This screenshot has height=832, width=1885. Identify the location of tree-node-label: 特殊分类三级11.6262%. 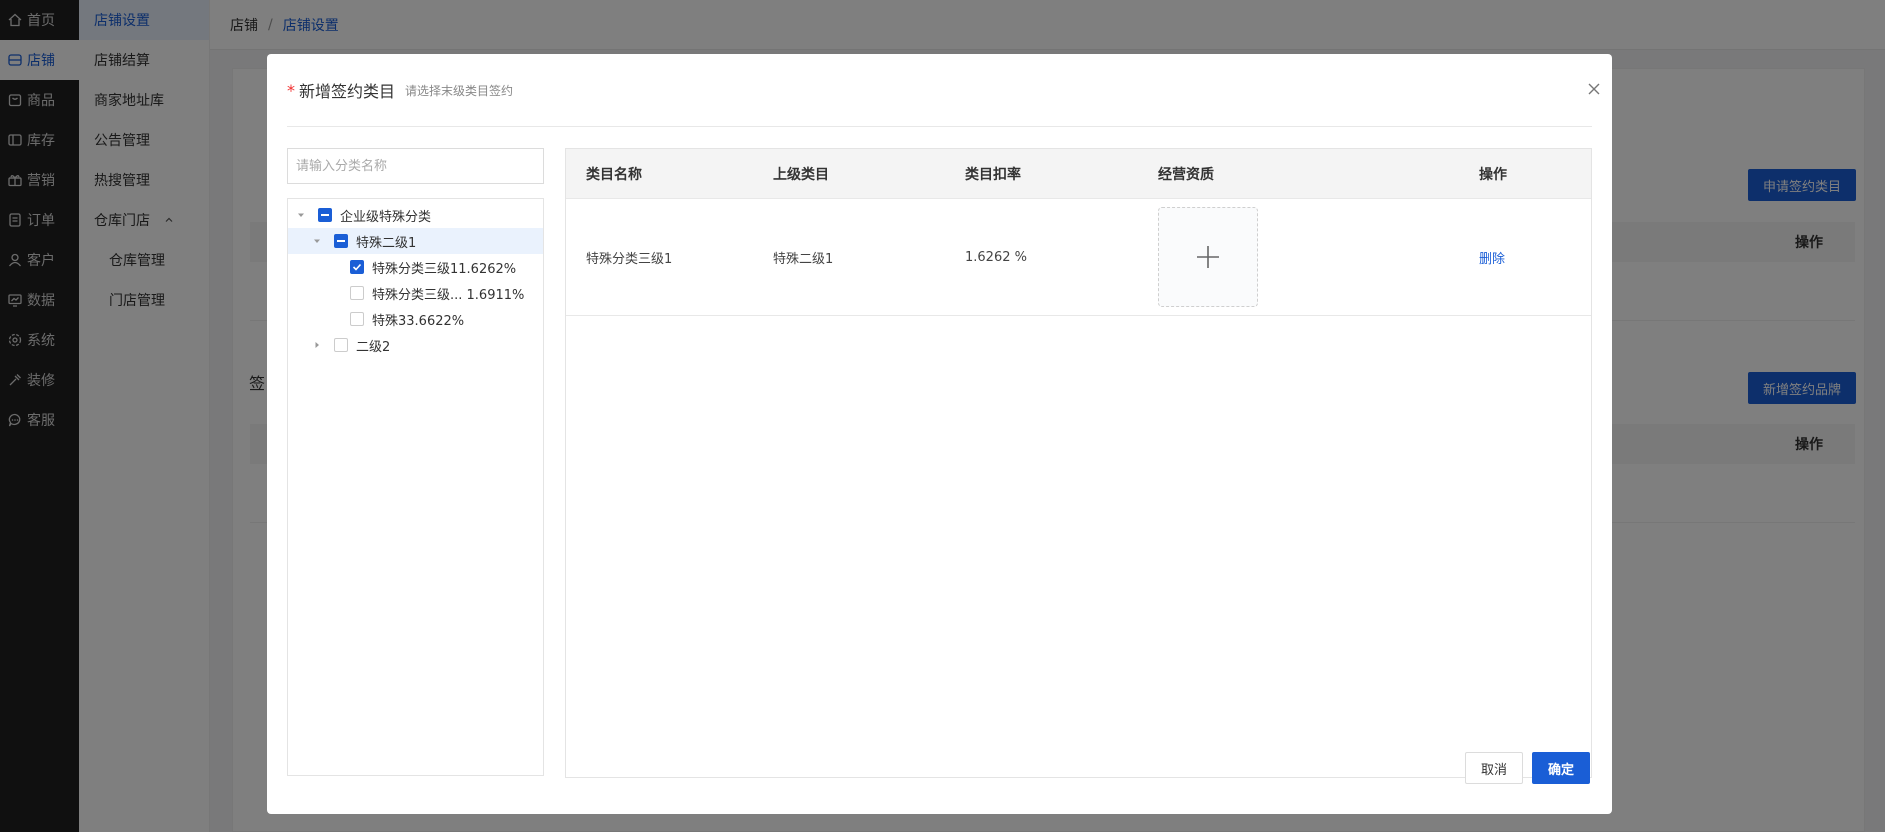
(444, 269).